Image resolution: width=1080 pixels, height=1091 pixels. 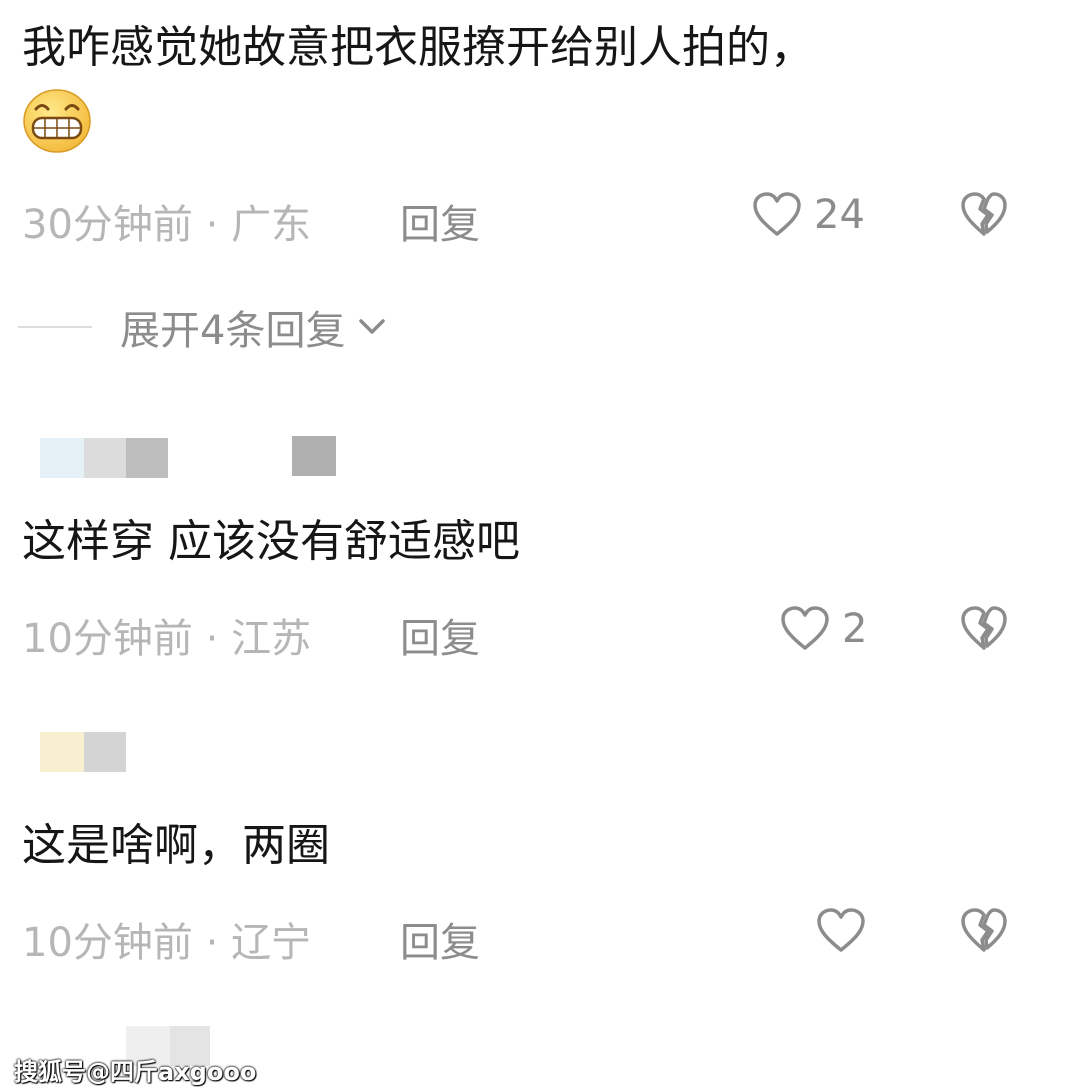 I want to click on comment-3-time: 10分钟前, so click(x=107, y=943).